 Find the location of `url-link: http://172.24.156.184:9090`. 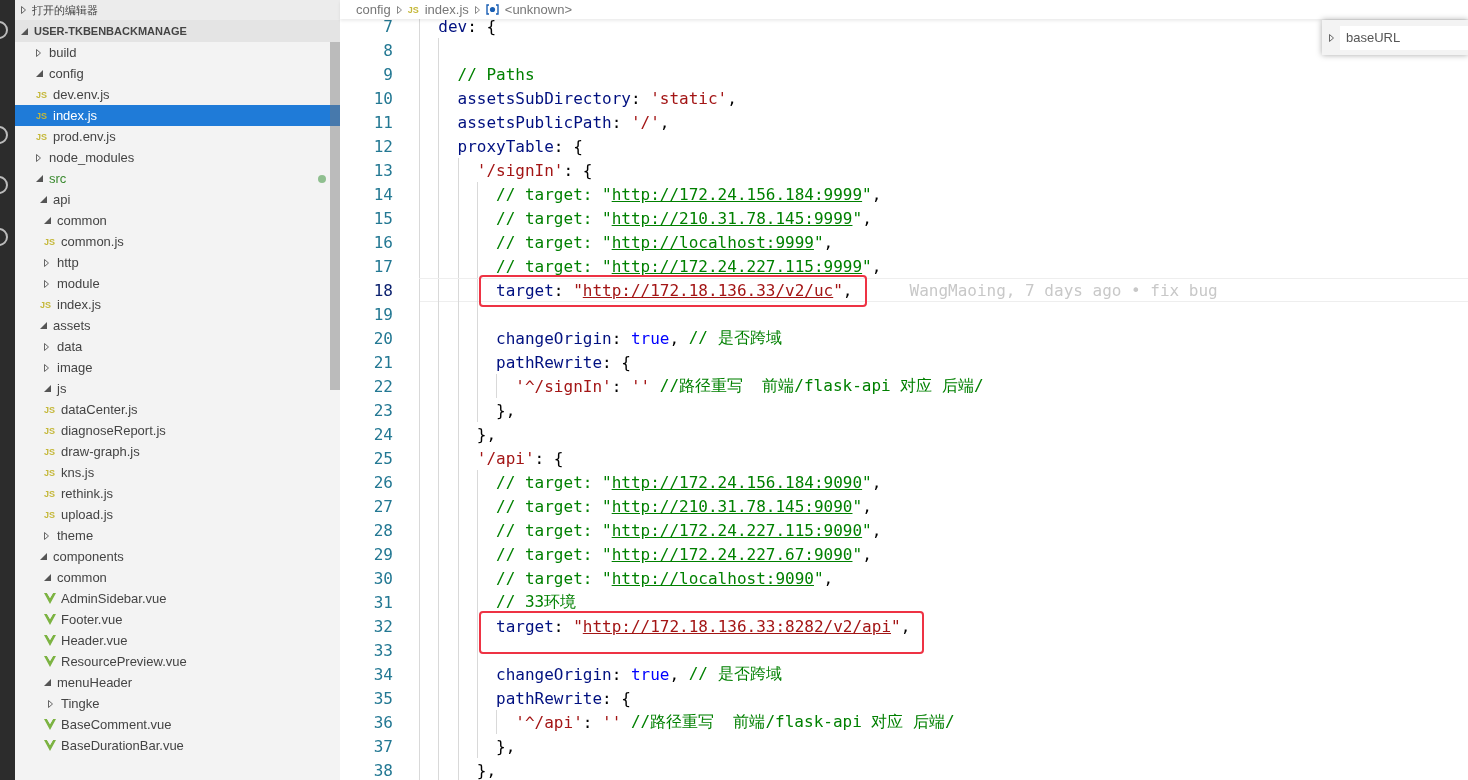

url-link: http://172.24.156.184:9090 is located at coordinates (737, 482).